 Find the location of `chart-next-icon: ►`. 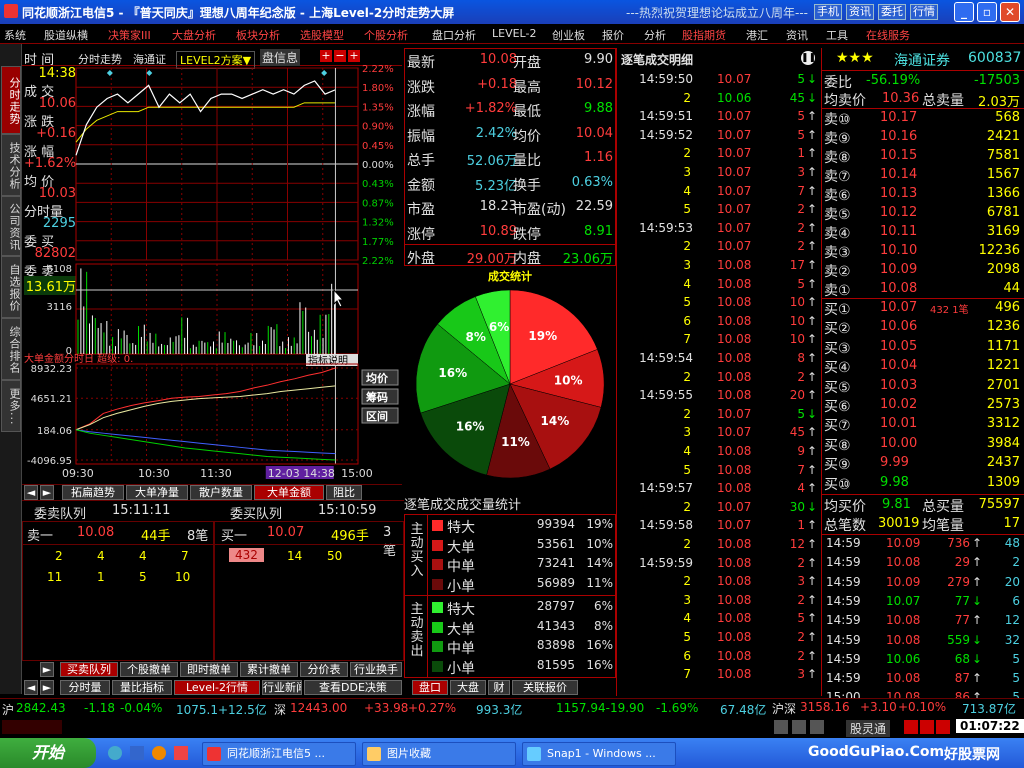

chart-next-icon: ► is located at coordinates (47, 492).